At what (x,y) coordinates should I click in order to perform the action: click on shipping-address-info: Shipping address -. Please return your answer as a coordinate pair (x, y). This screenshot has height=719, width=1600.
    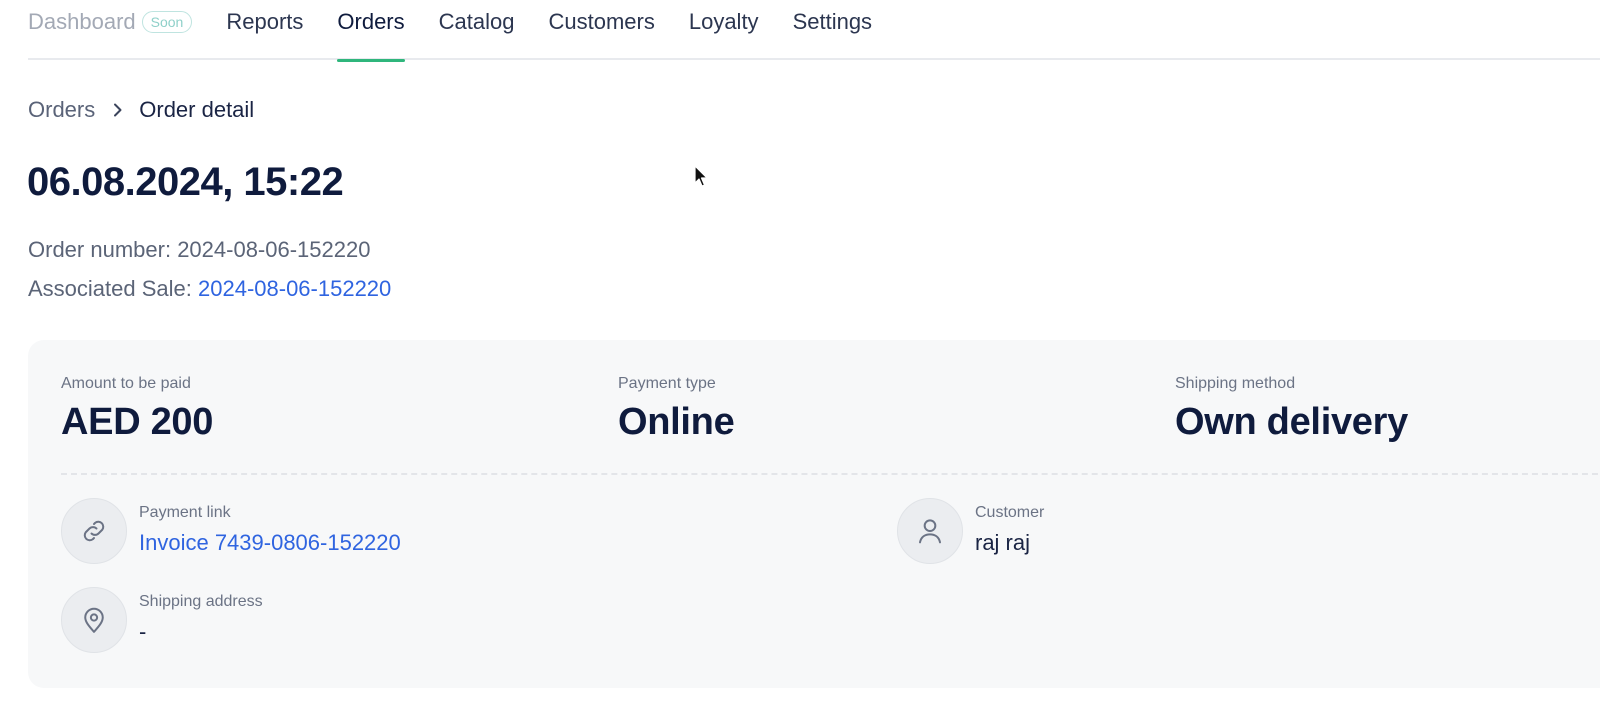
    Looking at the image, I should click on (162, 620).